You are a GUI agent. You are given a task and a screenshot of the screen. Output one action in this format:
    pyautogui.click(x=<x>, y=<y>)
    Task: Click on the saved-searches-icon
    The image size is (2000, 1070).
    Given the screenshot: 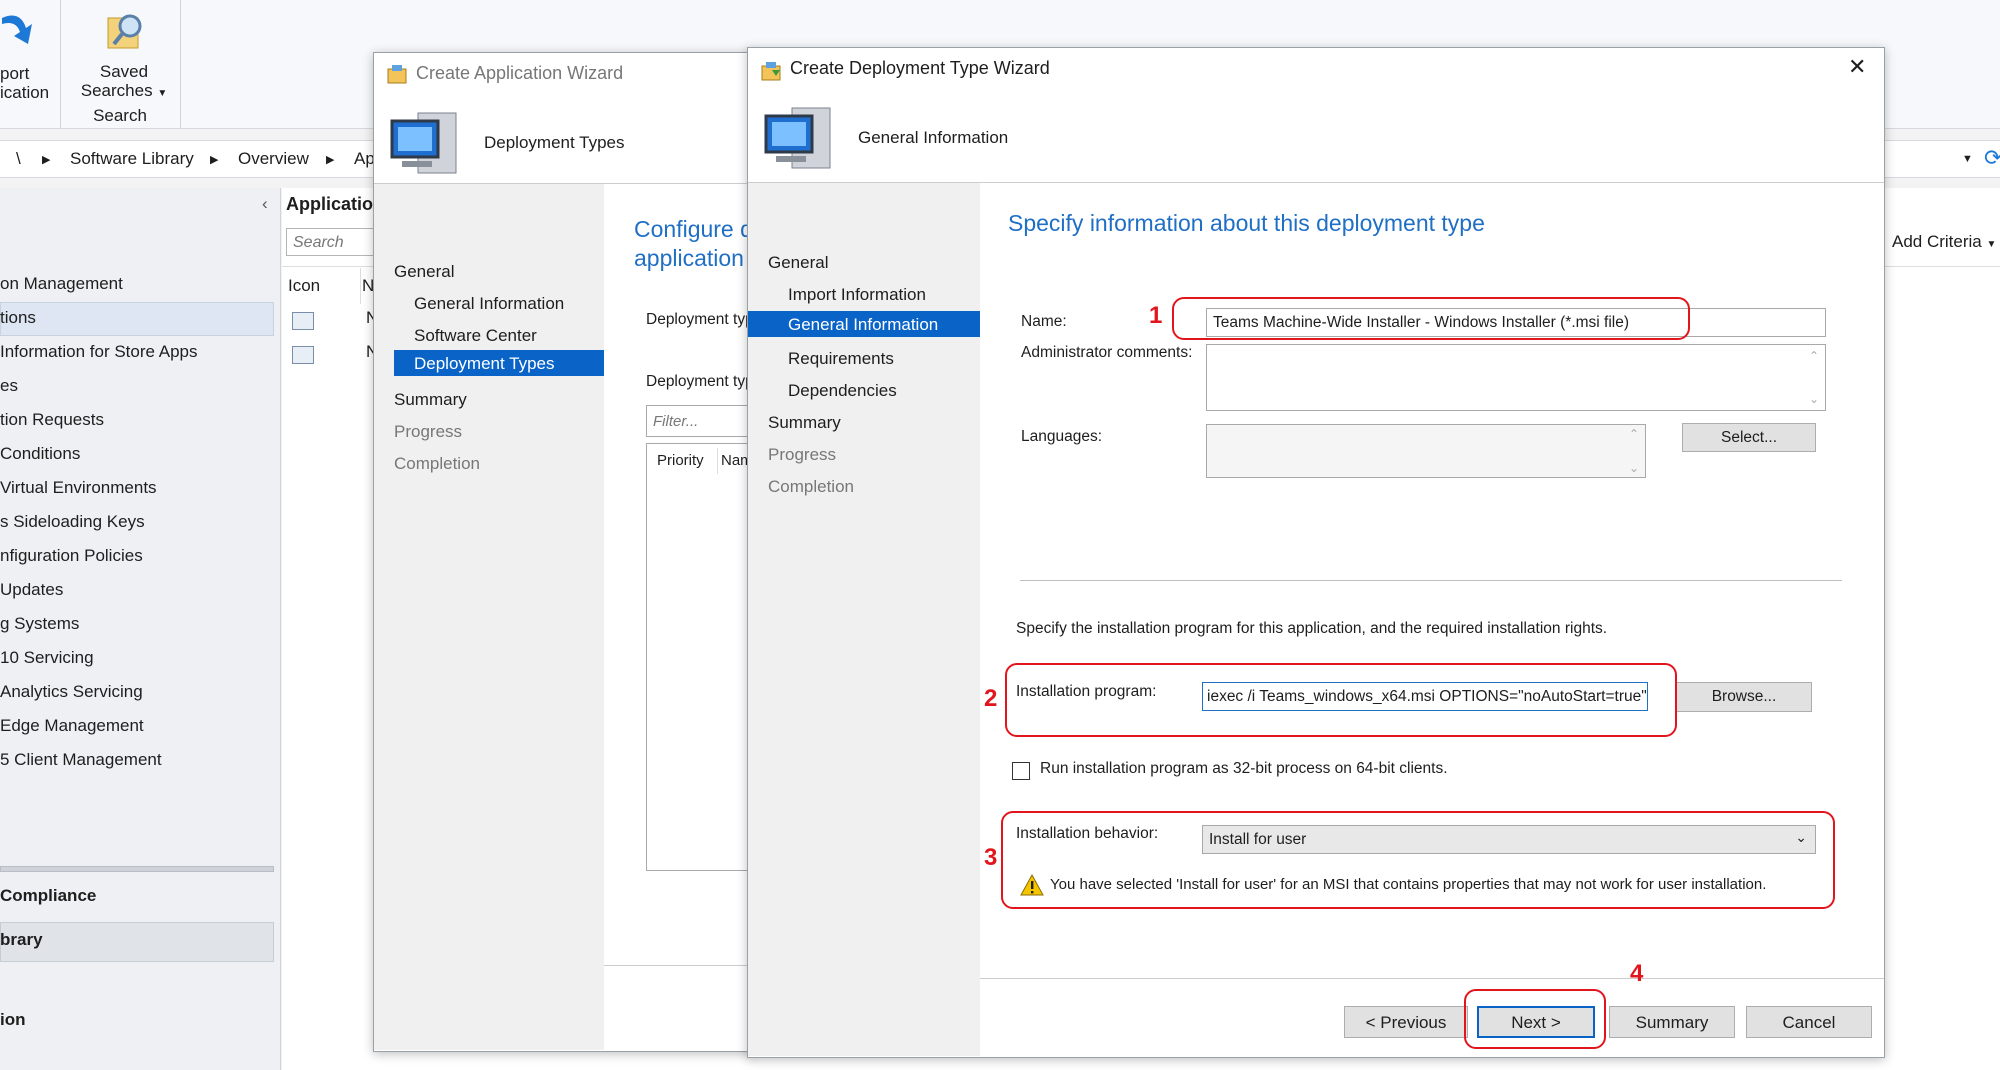 What is the action you would take?
    pyautogui.click(x=124, y=31)
    